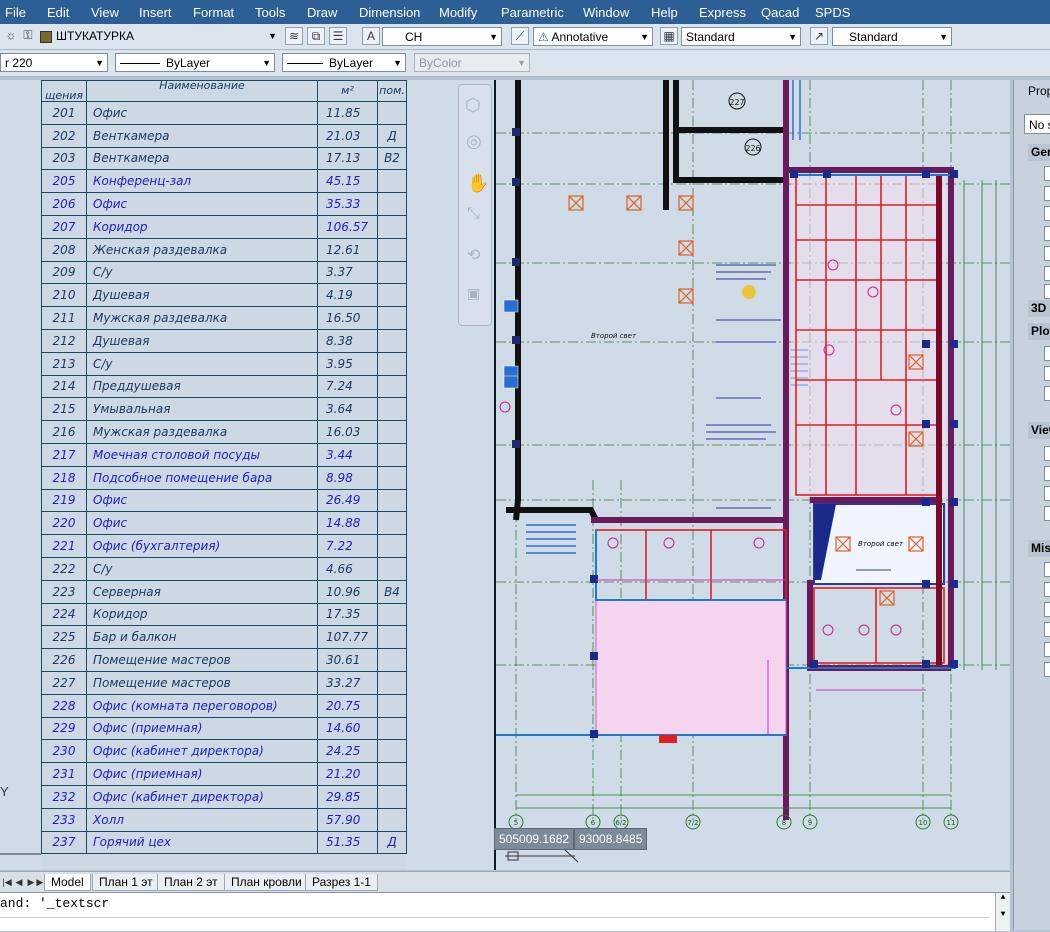 This screenshot has height=932, width=1050. I want to click on lineweight-dropdown: ByLayer ▼, so click(344, 62).